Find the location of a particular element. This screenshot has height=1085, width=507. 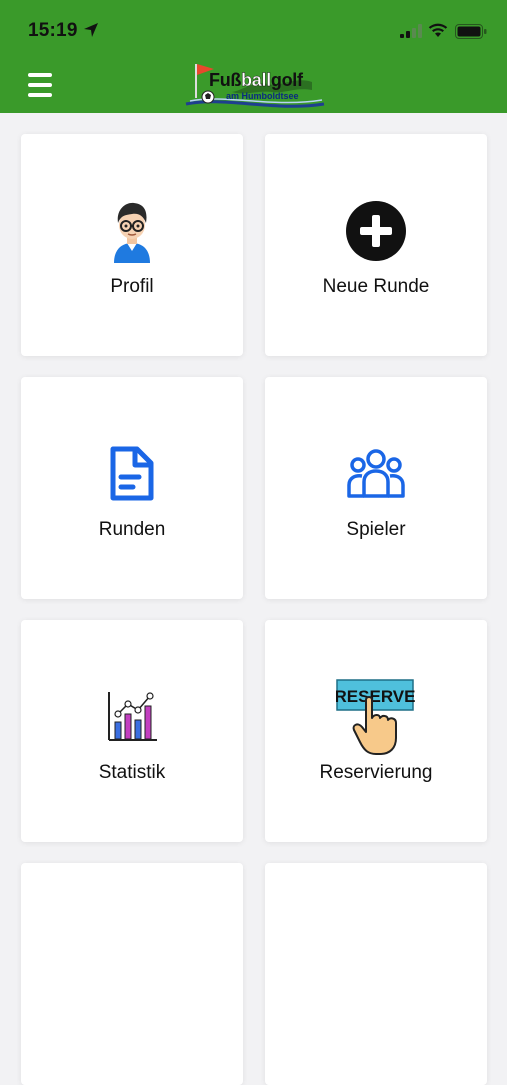

status-bar: 15:19 is located at coordinates (253, 30).